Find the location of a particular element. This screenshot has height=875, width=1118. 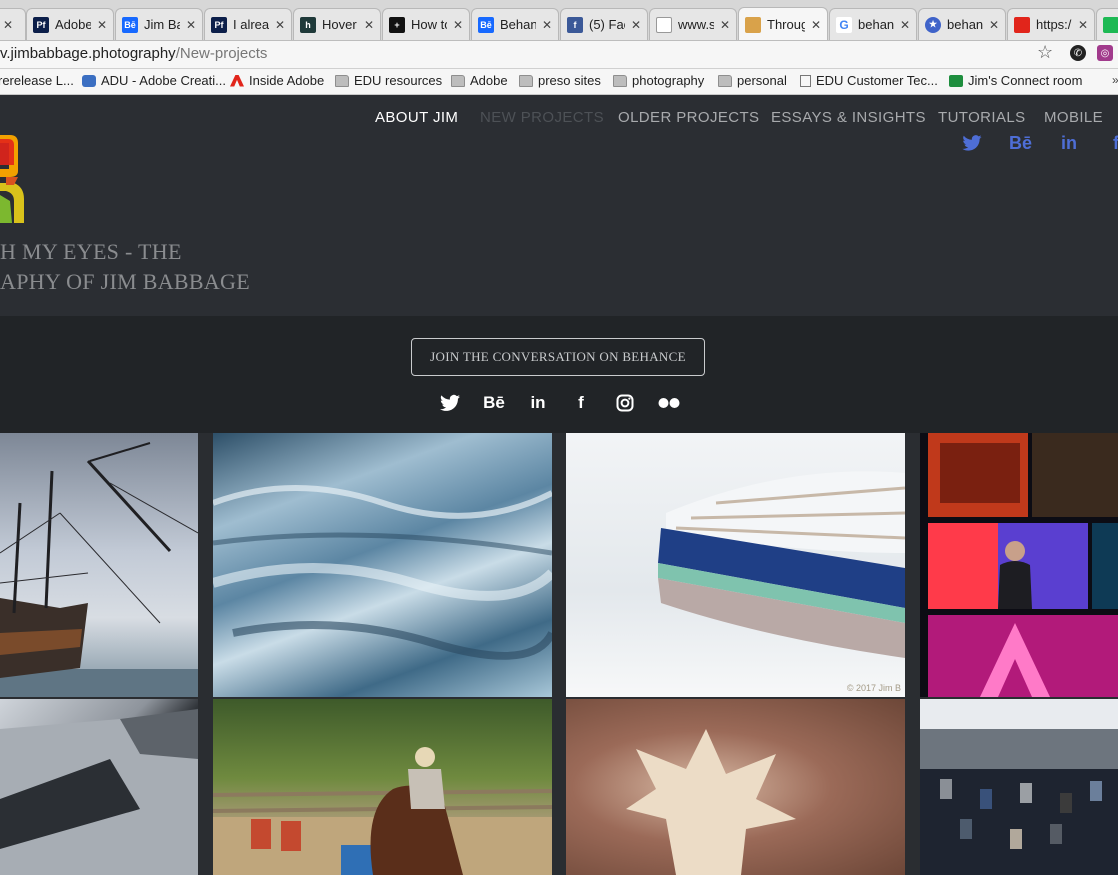

bookmark-folder: Adobe is located at coordinates (479, 80).